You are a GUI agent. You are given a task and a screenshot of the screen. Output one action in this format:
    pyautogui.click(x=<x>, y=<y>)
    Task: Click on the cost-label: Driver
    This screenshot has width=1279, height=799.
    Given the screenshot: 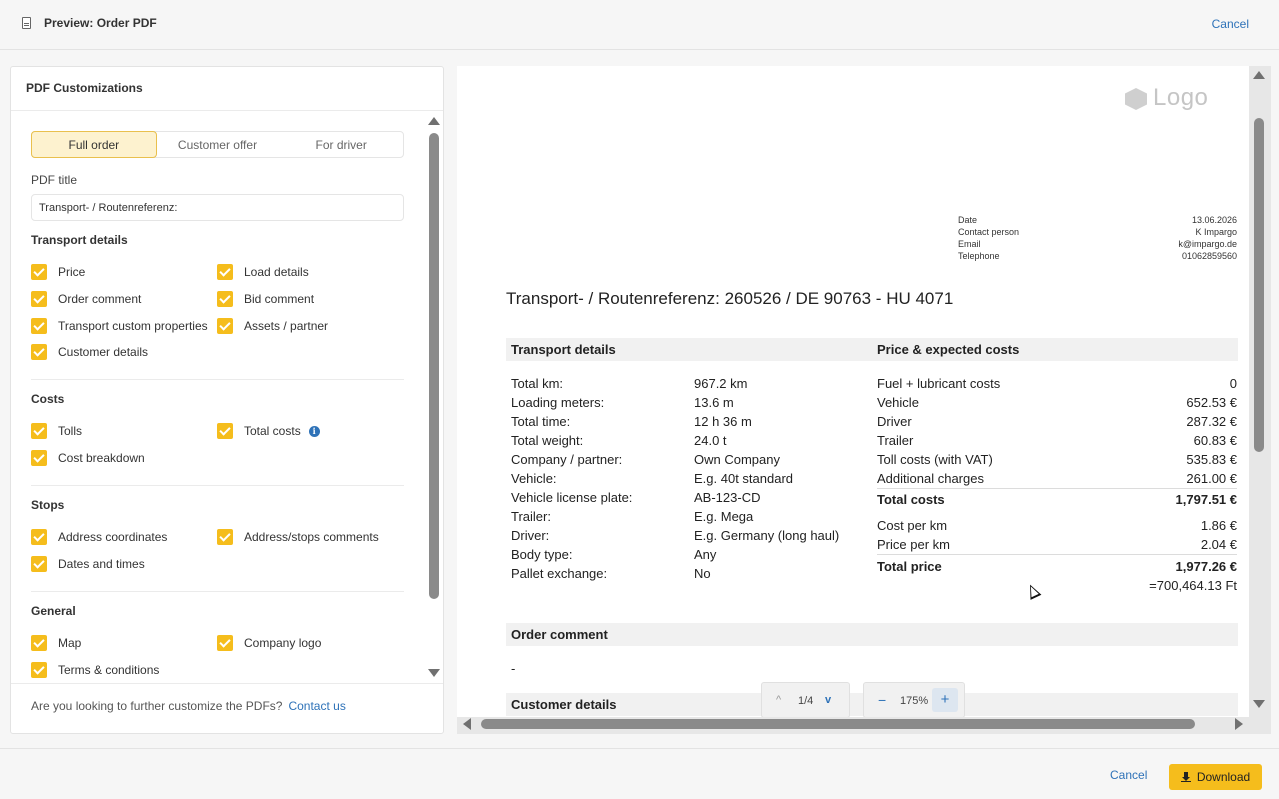 What is the action you would take?
    pyautogui.click(x=894, y=421)
    